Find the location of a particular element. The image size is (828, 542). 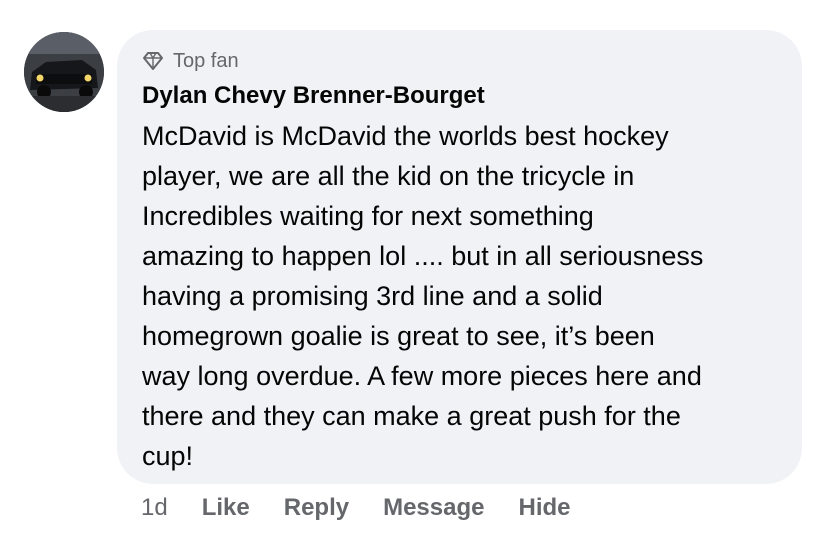

like-button: Like is located at coordinates (226, 508).